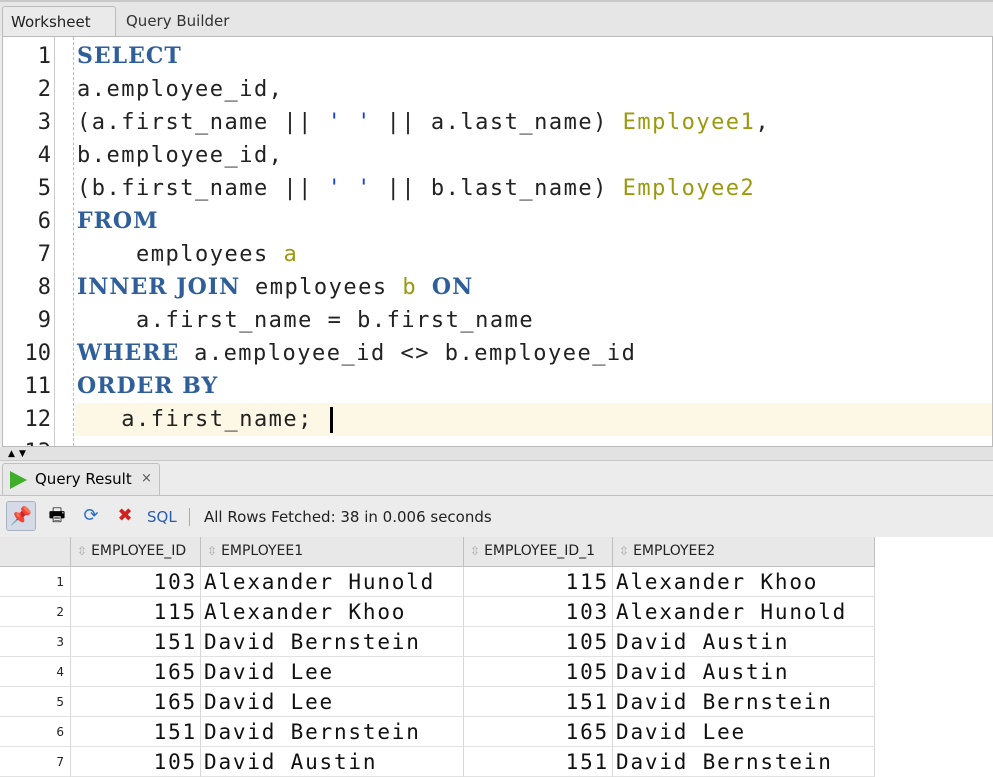 Image resolution: width=993 pixels, height=777 pixels. Describe the element at coordinates (533, 89) in the screenshot. I see `code-text: a.employee_id,` at that location.